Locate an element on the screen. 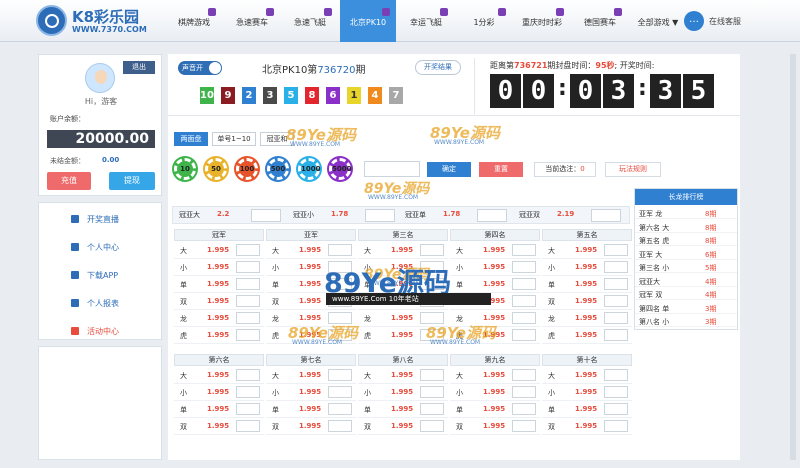 Image resolution: width=800 pixels, height=468 pixels. tab-1: 单号1~10 is located at coordinates (234, 139).